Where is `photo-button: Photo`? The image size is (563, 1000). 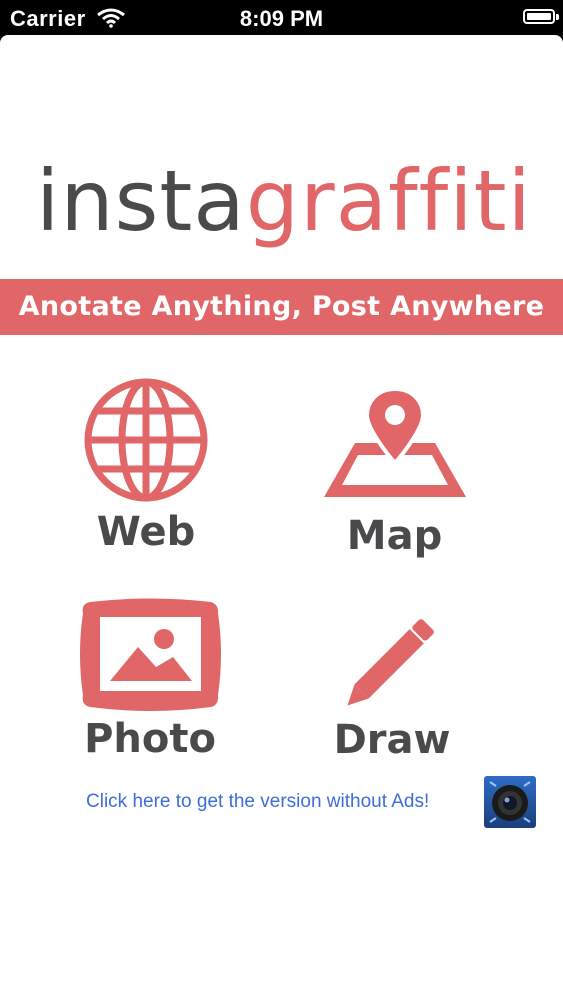 photo-button: Photo is located at coordinates (150, 679).